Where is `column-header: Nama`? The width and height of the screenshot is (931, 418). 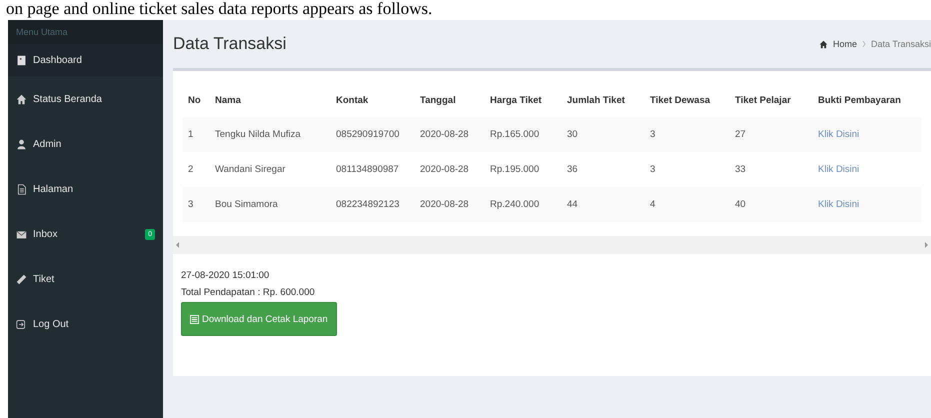
column-header: Nama is located at coordinates (270, 100).